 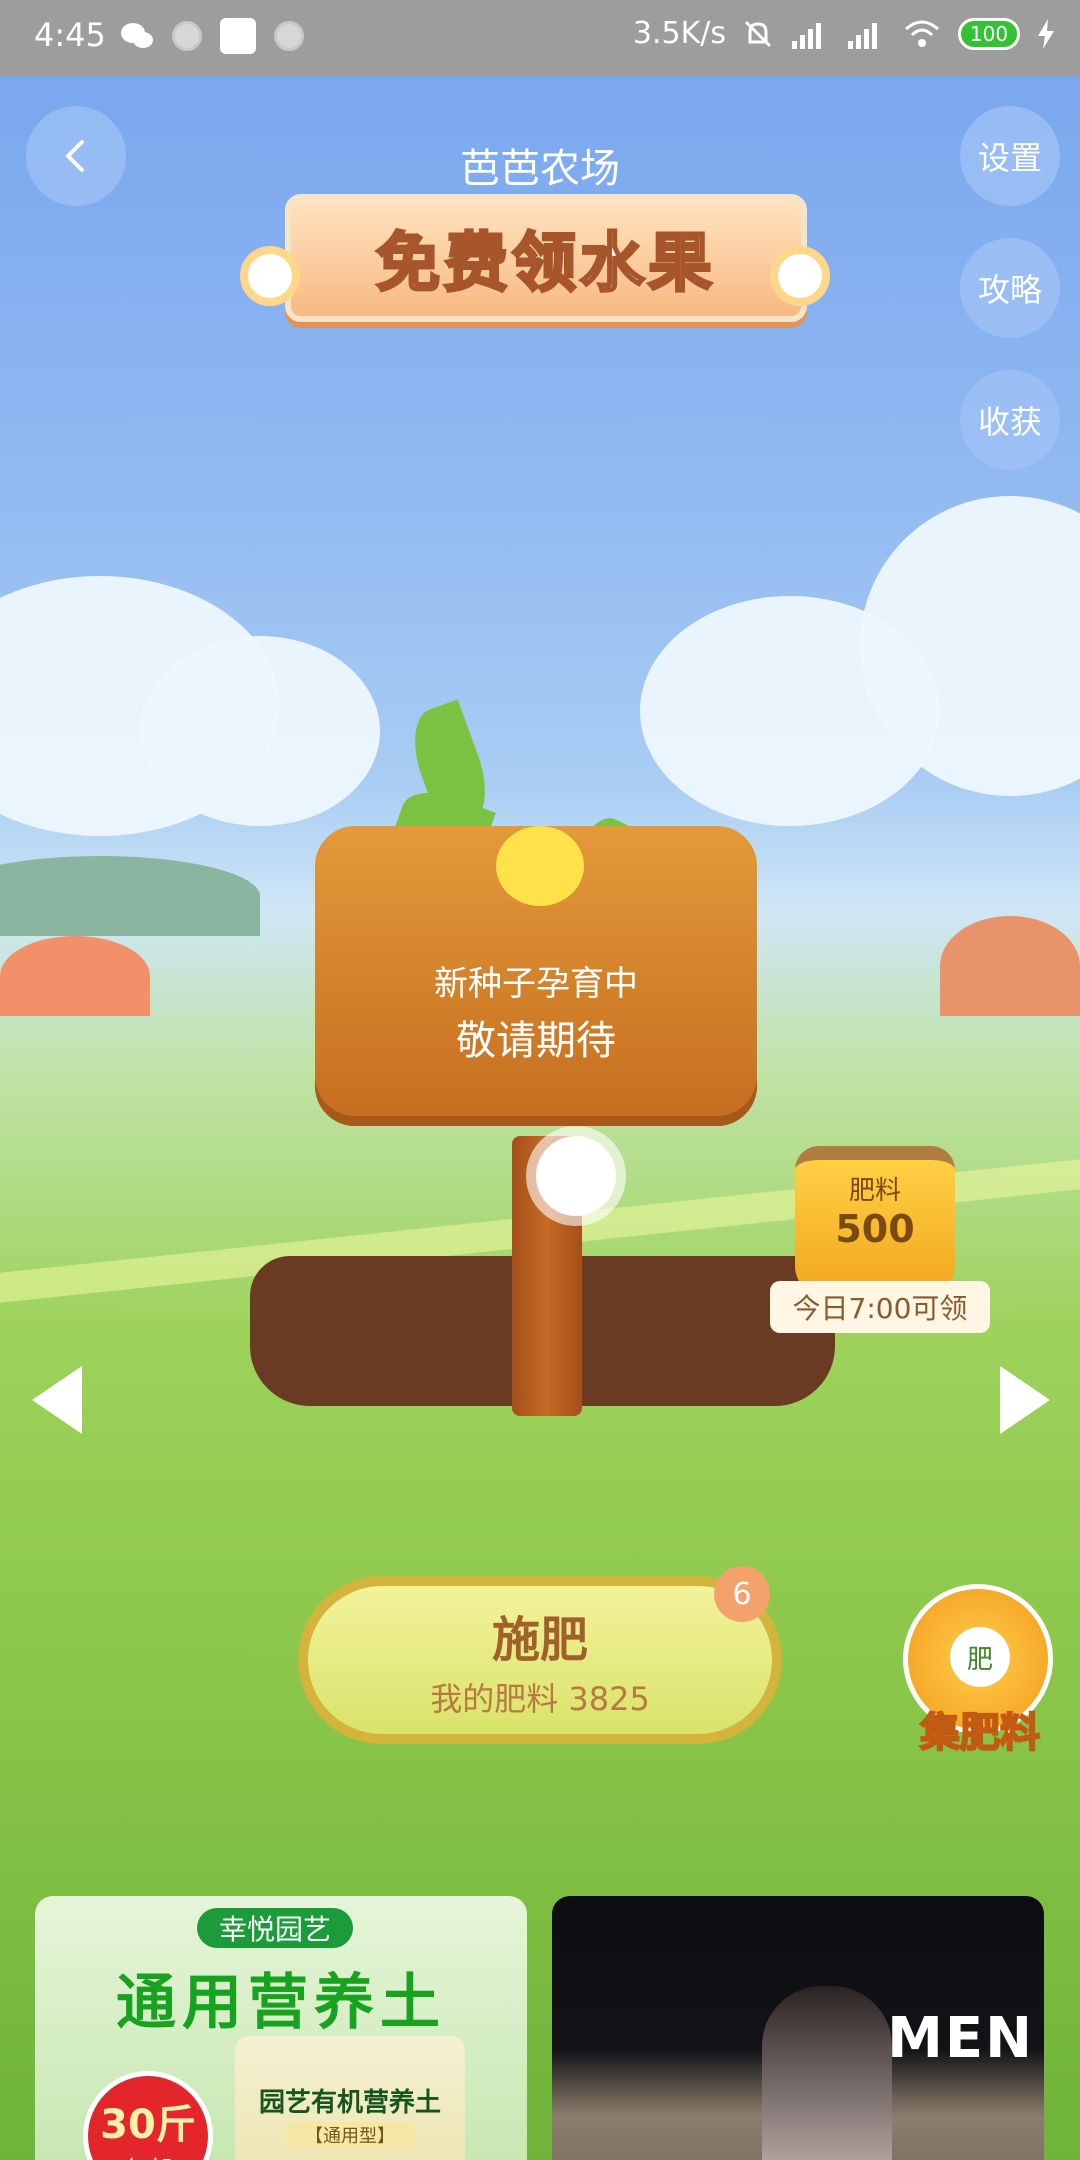 What do you see at coordinates (130, 896) in the screenshot?
I see `hill` at bounding box center [130, 896].